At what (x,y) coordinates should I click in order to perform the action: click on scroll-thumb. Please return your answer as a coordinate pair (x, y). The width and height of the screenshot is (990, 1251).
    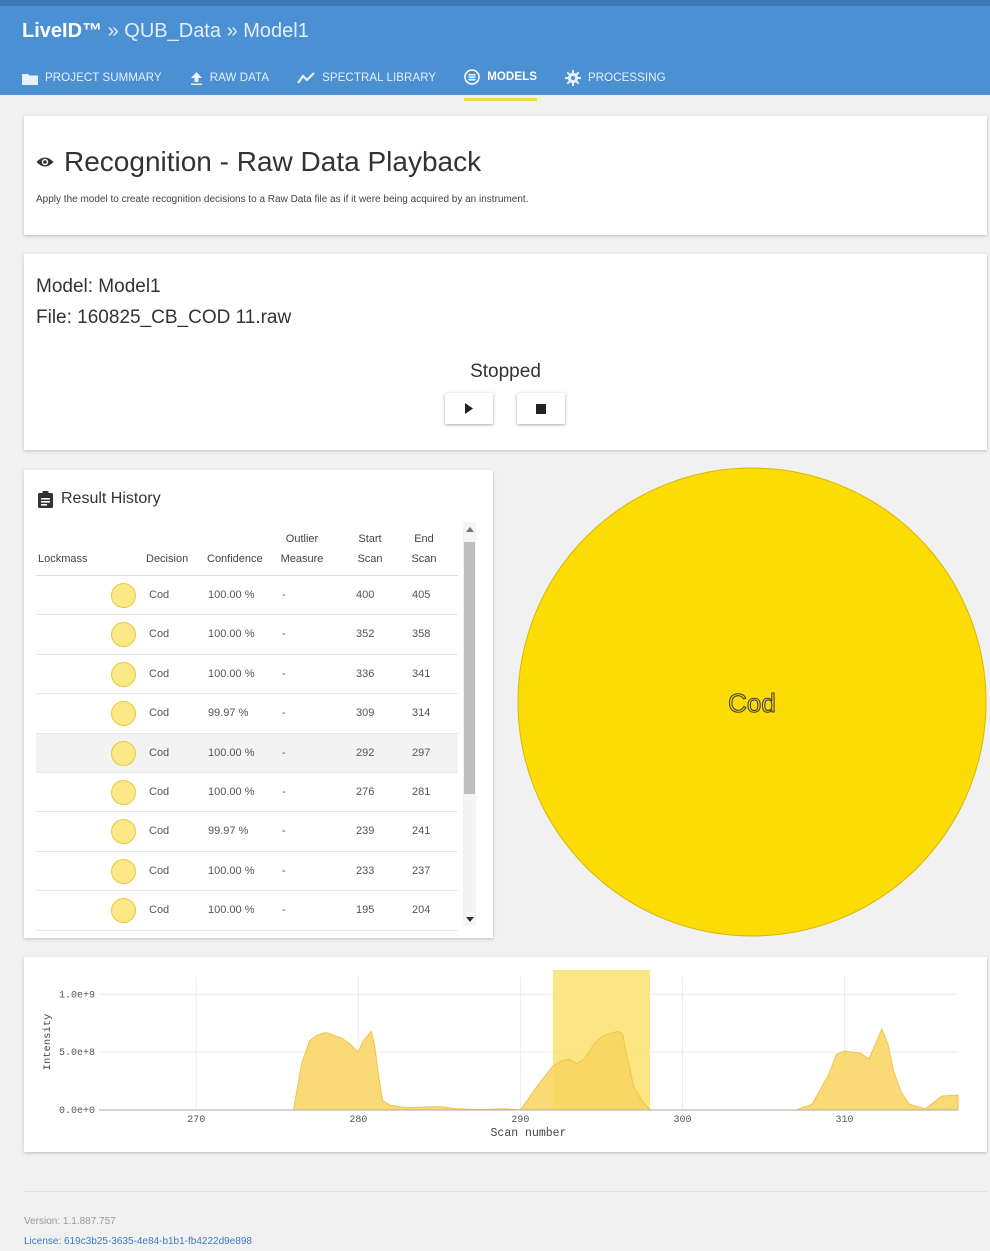
    Looking at the image, I should click on (469, 668).